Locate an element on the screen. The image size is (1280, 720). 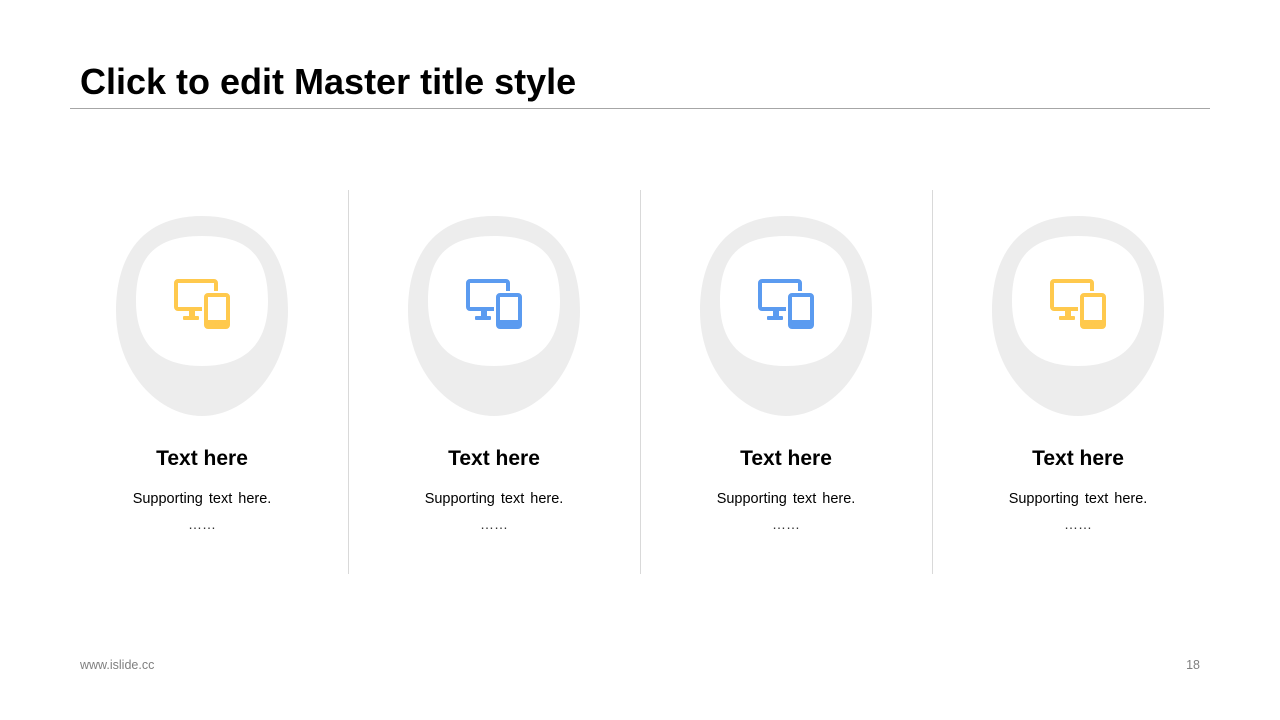
title-underline is located at coordinates (640, 108).